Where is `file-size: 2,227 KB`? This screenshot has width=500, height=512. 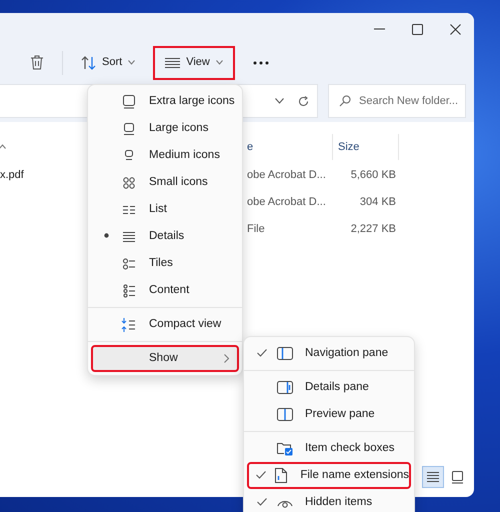
file-size: 2,227 KB is located at coordinates (373, 229).